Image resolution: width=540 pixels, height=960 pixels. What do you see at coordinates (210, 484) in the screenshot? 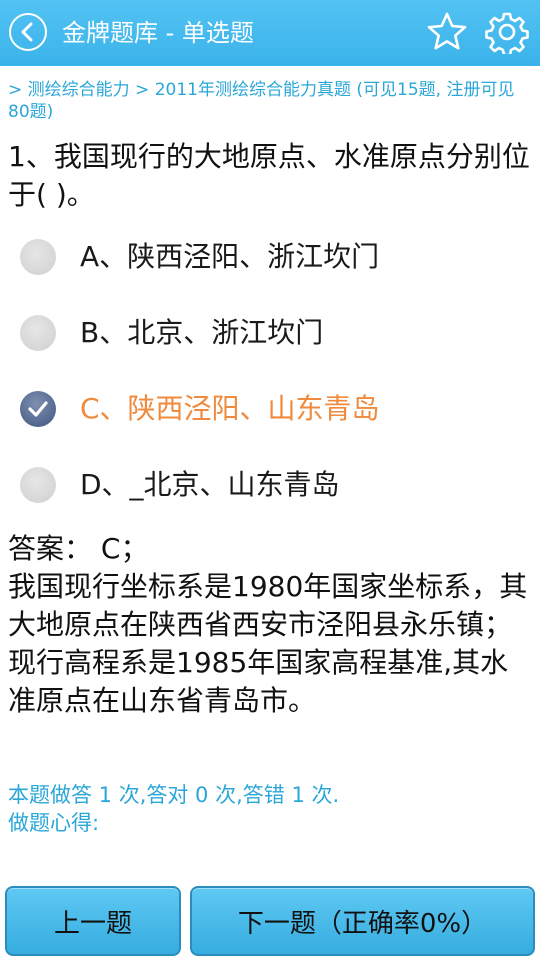
I see `option-label: D、_北京、山东青岛` at bounding box center [210, 484].